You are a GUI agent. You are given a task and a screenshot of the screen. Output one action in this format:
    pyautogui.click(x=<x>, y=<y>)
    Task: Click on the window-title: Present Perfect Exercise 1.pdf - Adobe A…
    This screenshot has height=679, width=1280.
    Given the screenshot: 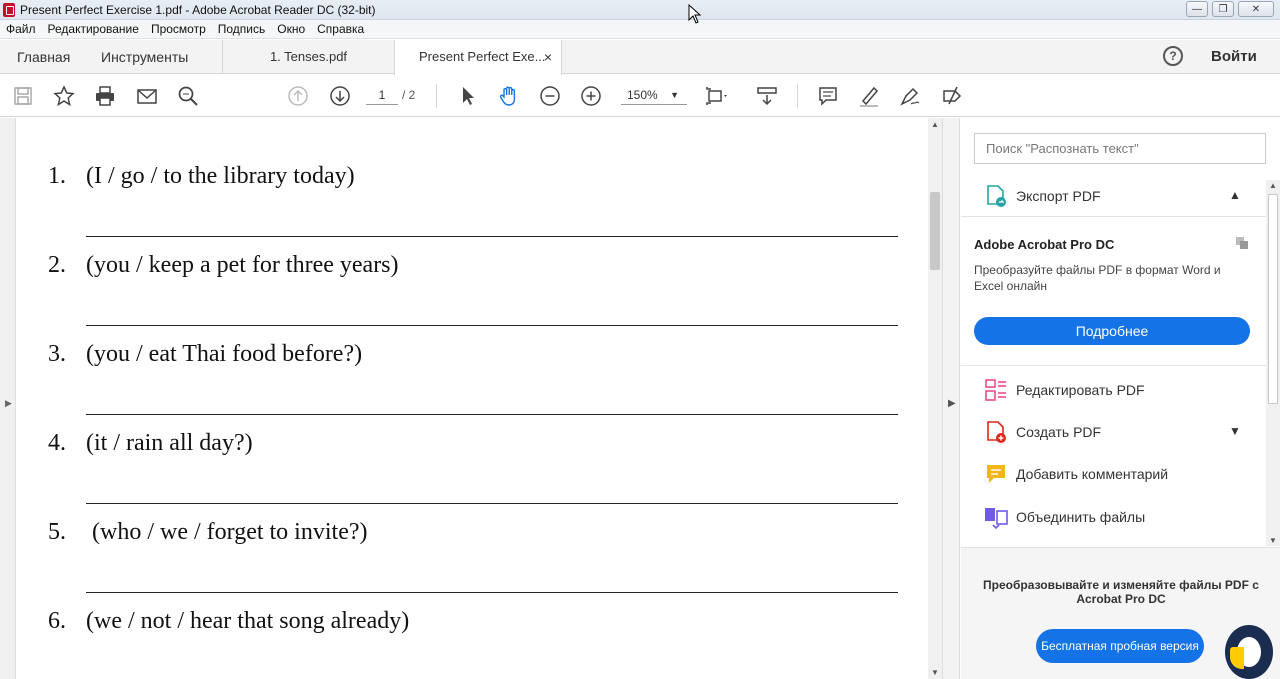 What is the action you would take?
    pyautogui.click(x=198, y=10)
    